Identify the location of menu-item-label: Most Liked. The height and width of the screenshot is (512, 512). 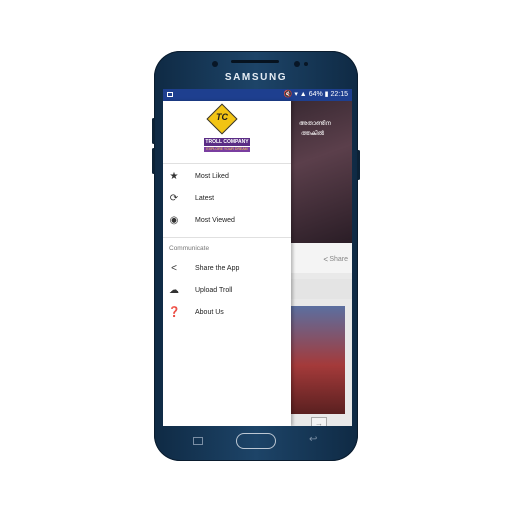
(212, 176).